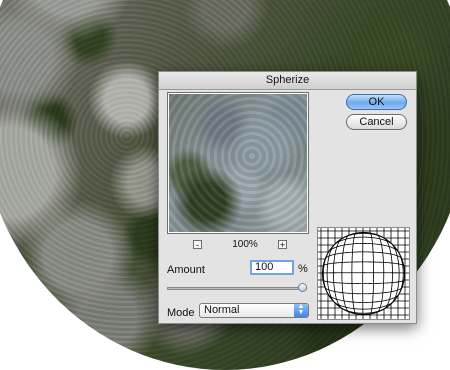  I want to click on sphere-grid-graphic, so click(363, 273).